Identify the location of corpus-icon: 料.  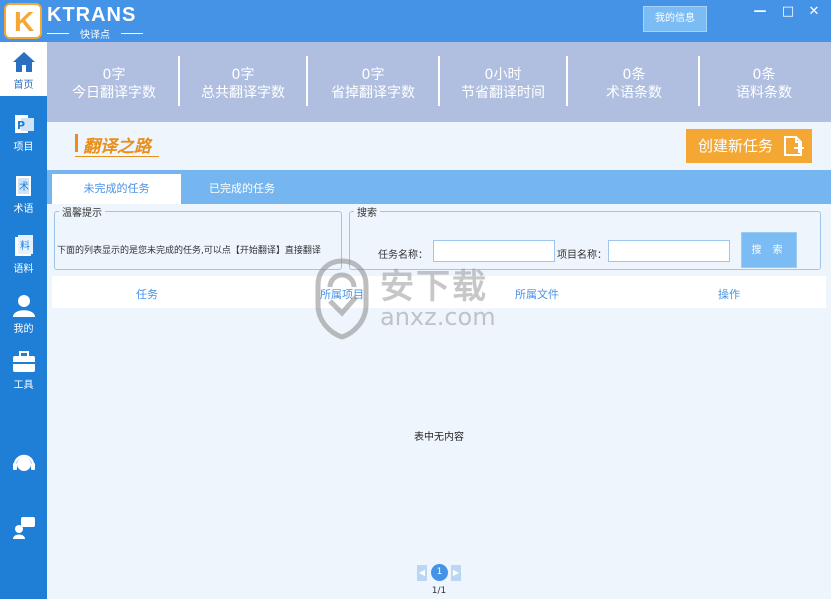
(23, 245).